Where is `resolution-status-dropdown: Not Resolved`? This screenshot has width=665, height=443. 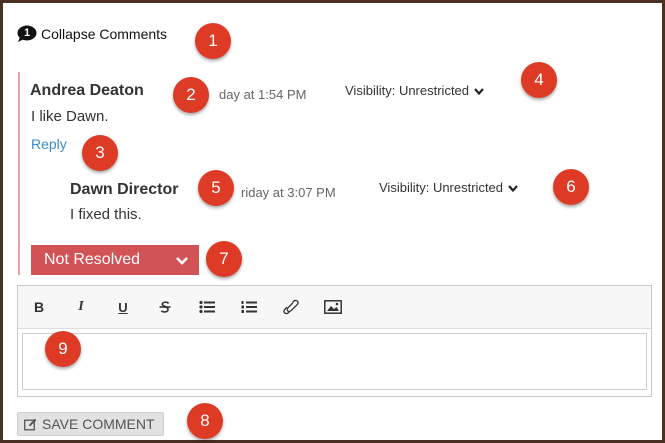 resolution-status-dropdown: Not Resolved is located at coordinates (115, 260).